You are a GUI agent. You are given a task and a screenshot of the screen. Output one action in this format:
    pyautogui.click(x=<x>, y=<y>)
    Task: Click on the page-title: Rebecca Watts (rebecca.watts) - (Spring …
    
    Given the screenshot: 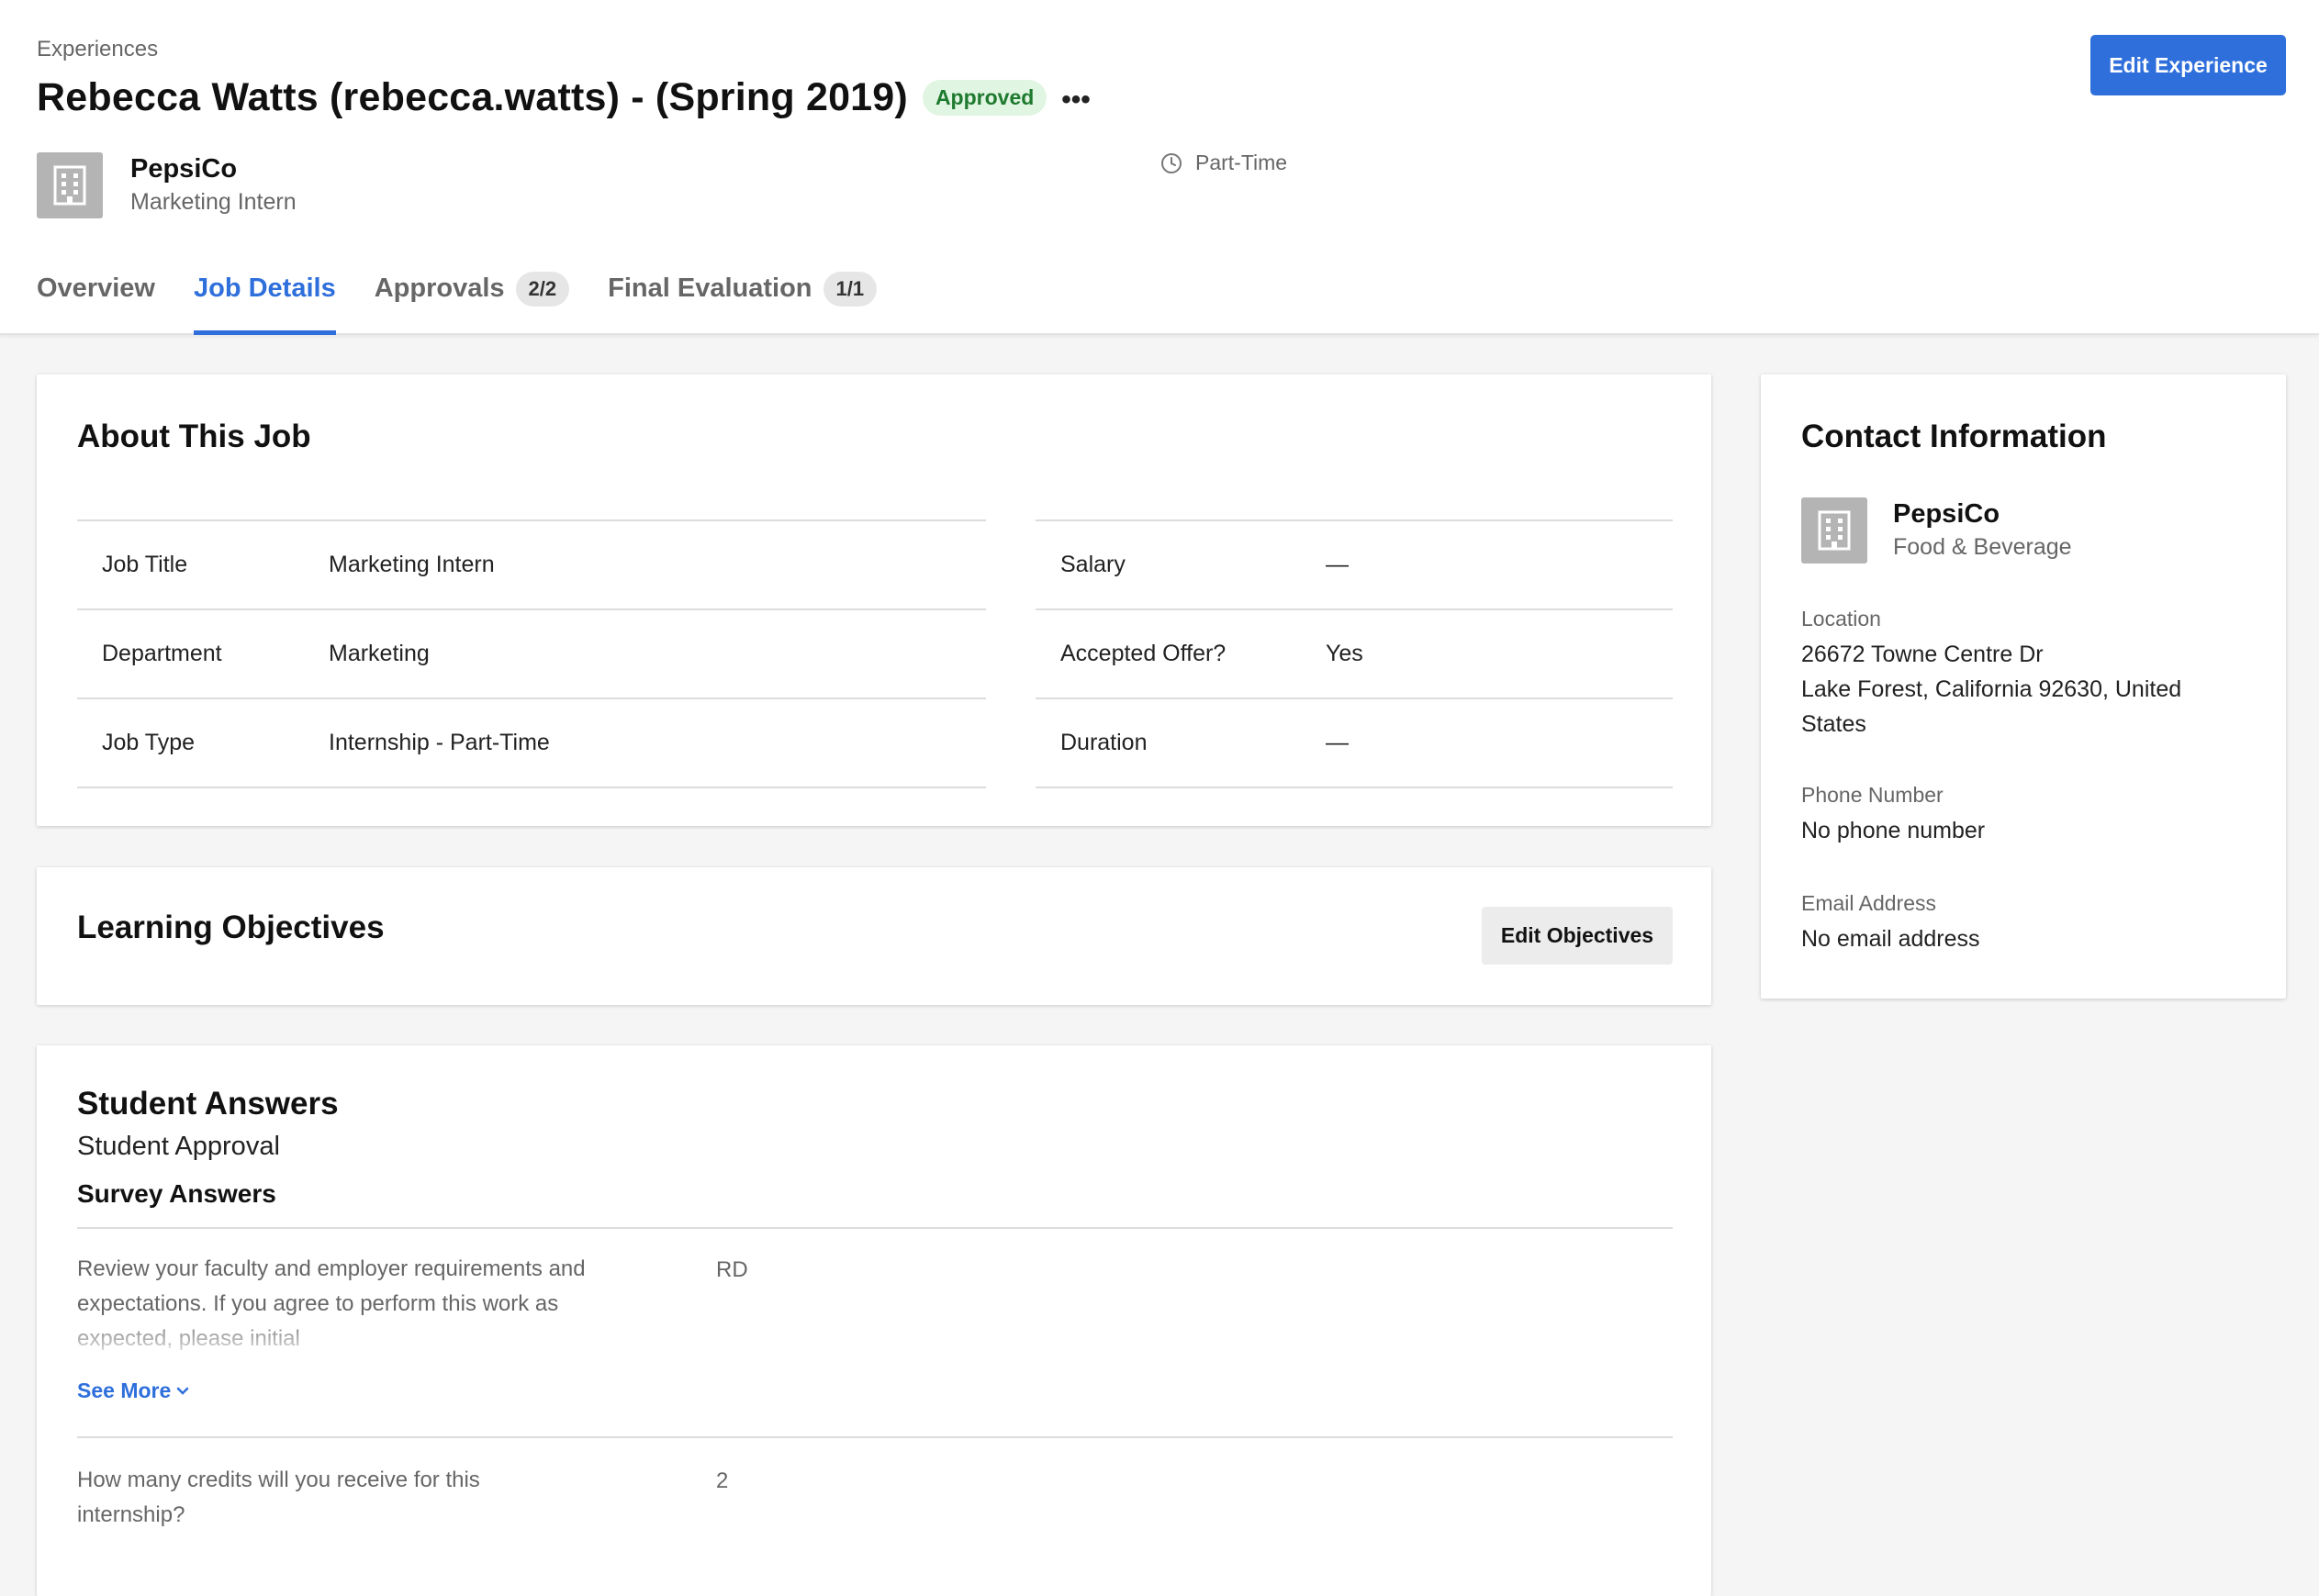 What is the action you would take?
    pyautogui.click(x=473, y=96)
    